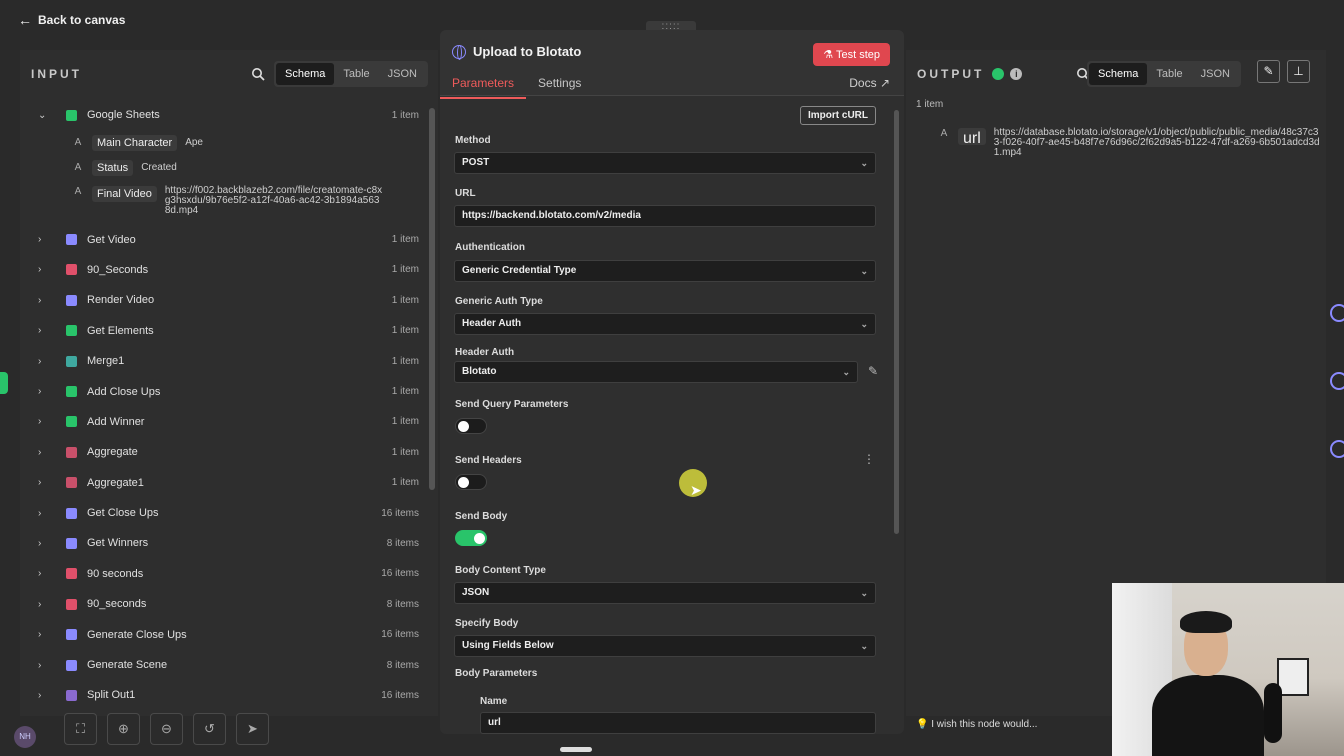  I want to click on field-name: Status, so click(113, 167).